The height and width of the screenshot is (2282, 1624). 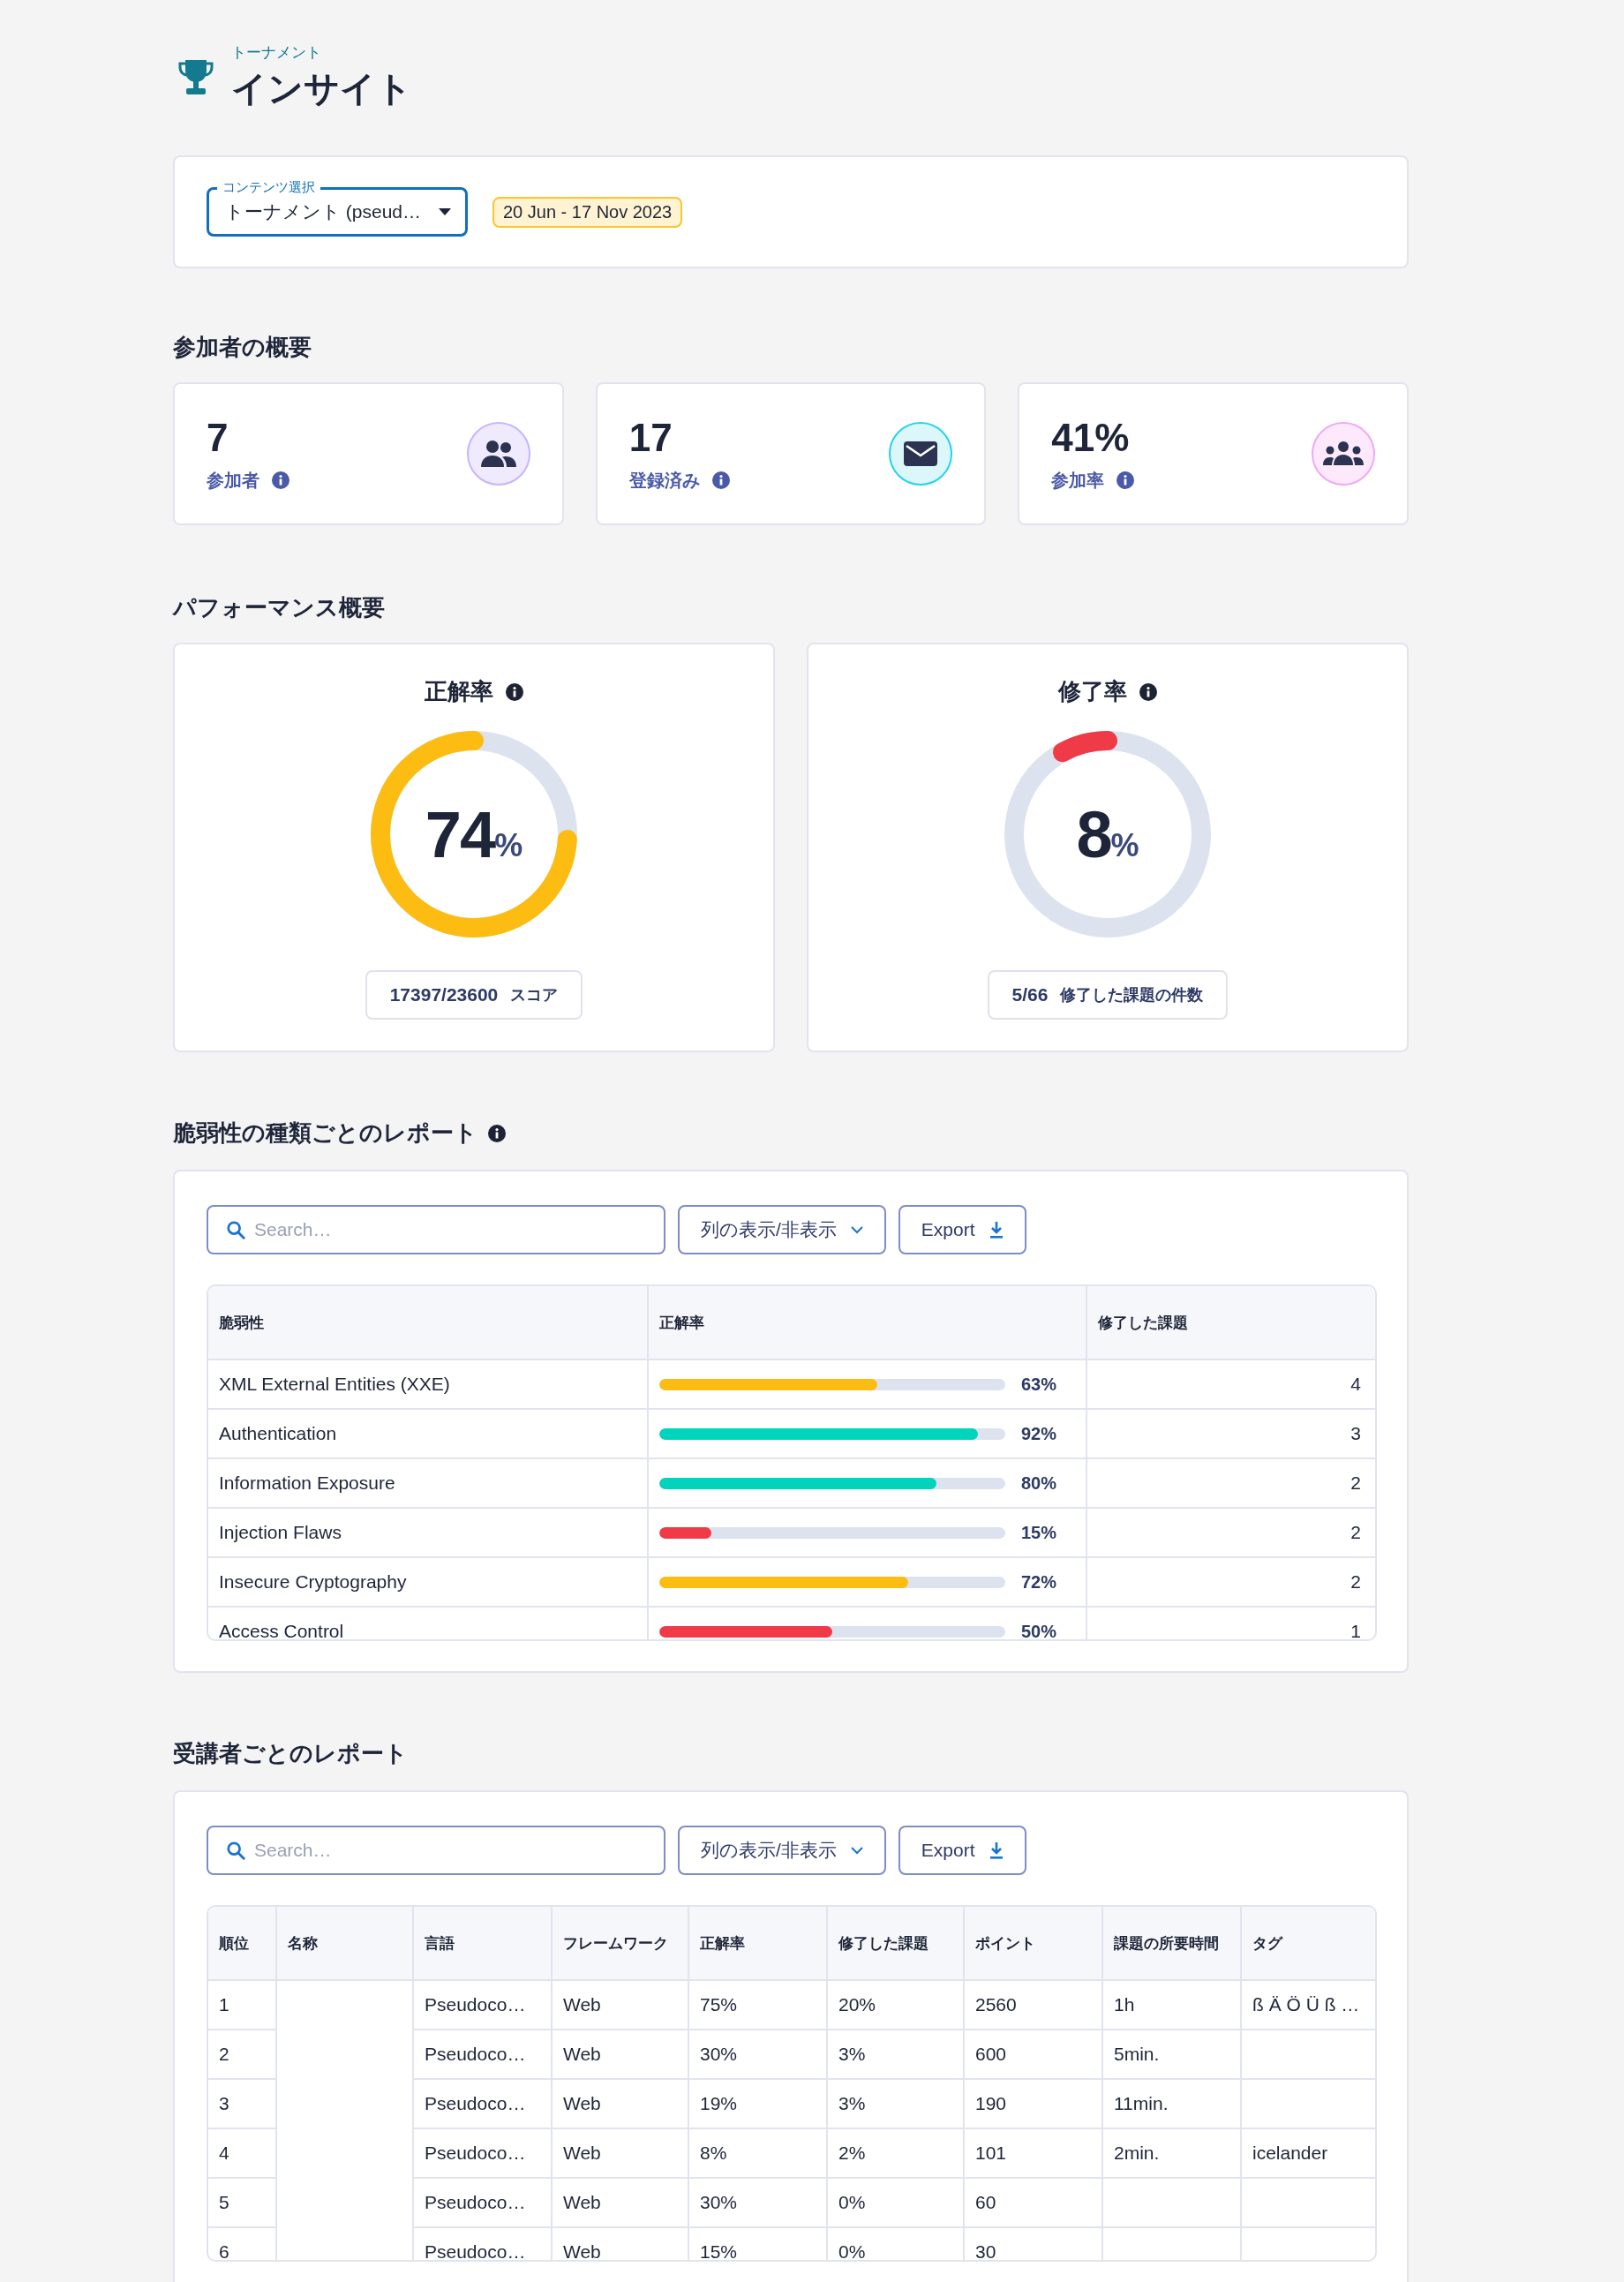 I want to click on summary-value: 17397/23600, so click(x=444, y=994).